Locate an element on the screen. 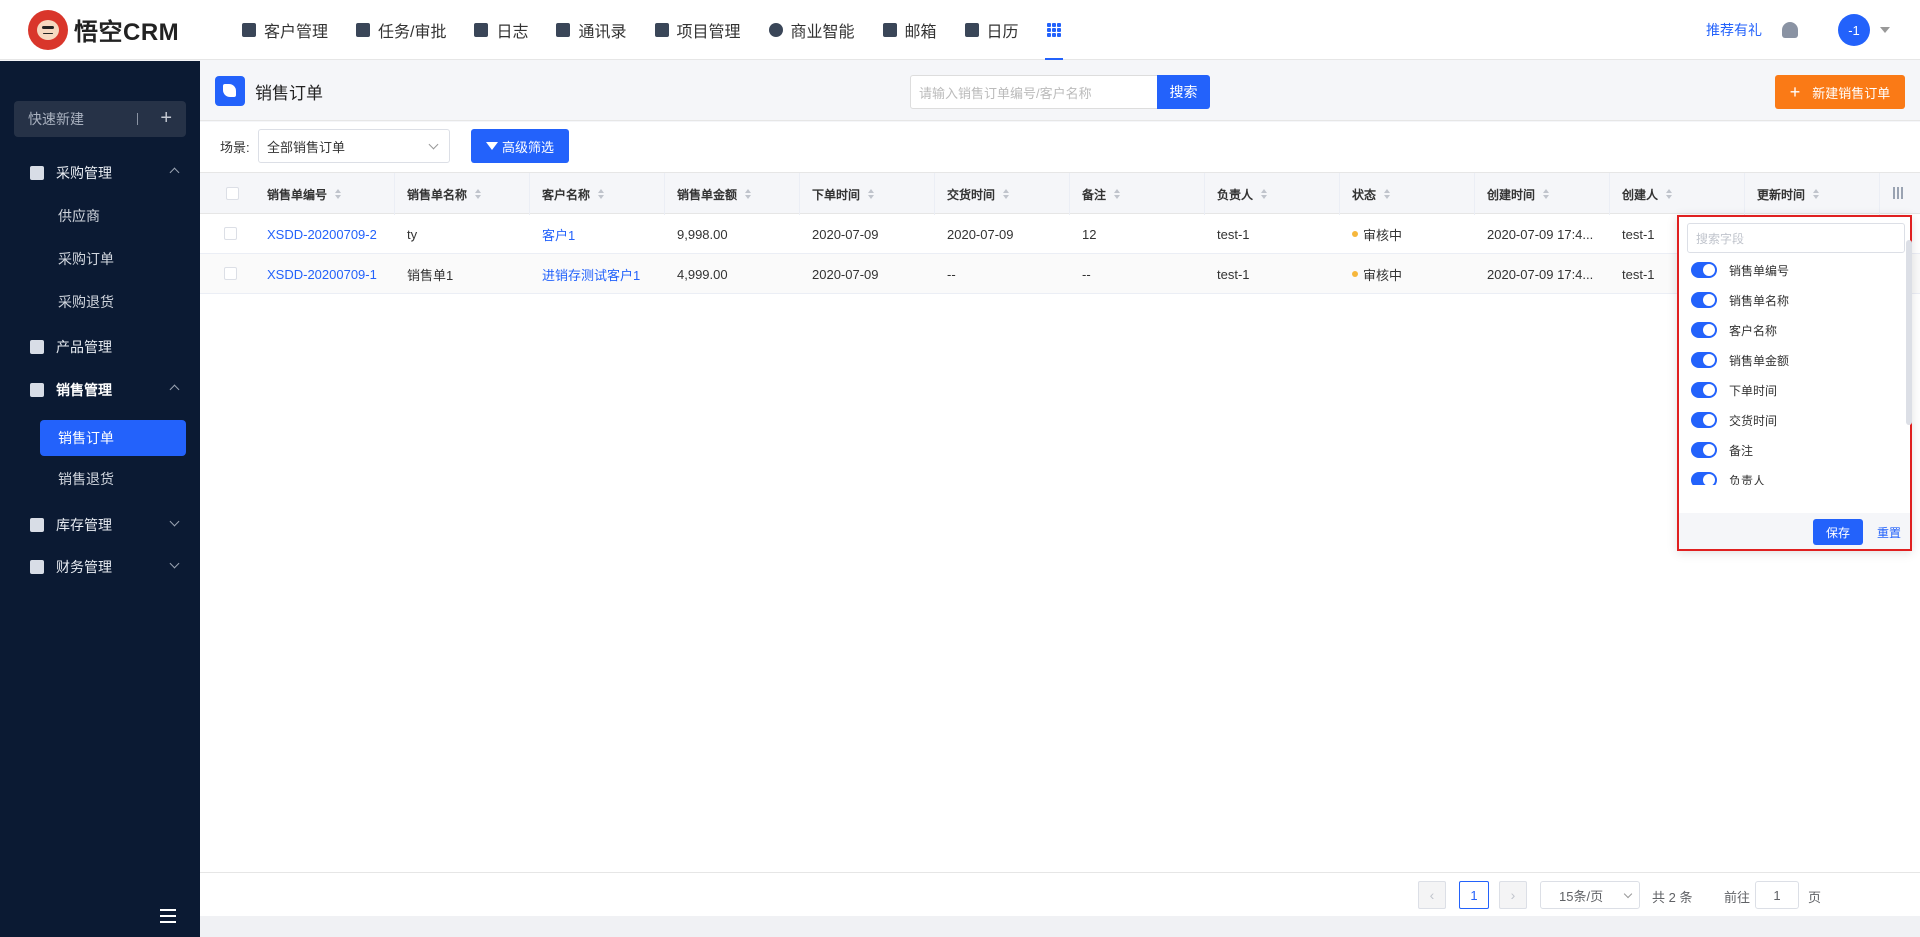 Image resolution: width=1920 pixels, height=937 pixels. select-all-checkbox is located at coordinates (232, 193).